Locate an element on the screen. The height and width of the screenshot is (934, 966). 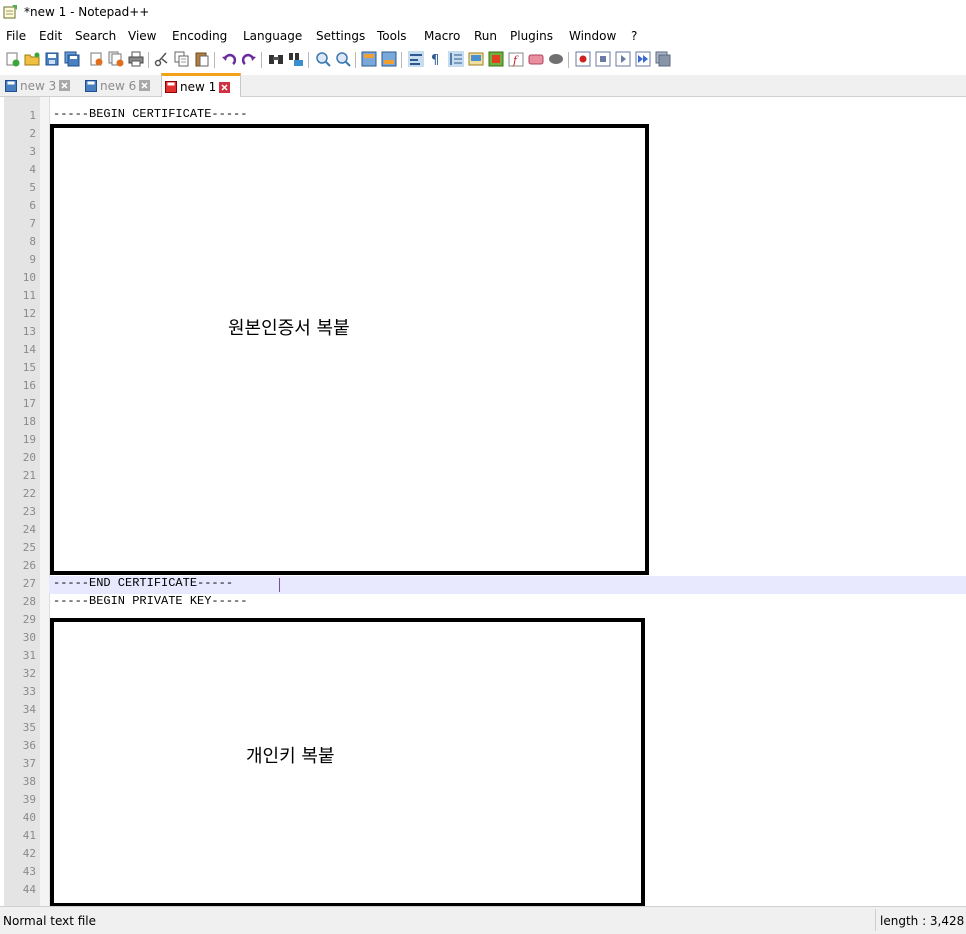
tab-label: new 1 is located at coordinates (198, 87).